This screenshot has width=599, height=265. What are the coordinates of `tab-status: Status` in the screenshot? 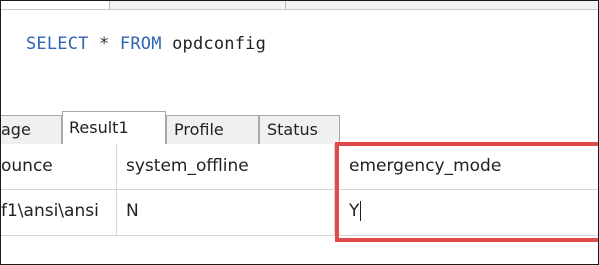 It's located at (299, 130).